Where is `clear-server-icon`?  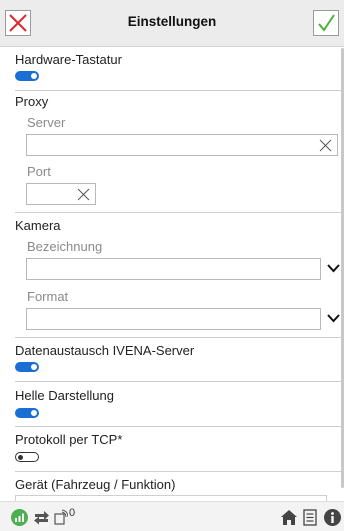
clear-server-icon is located at coordinates (325, 145).